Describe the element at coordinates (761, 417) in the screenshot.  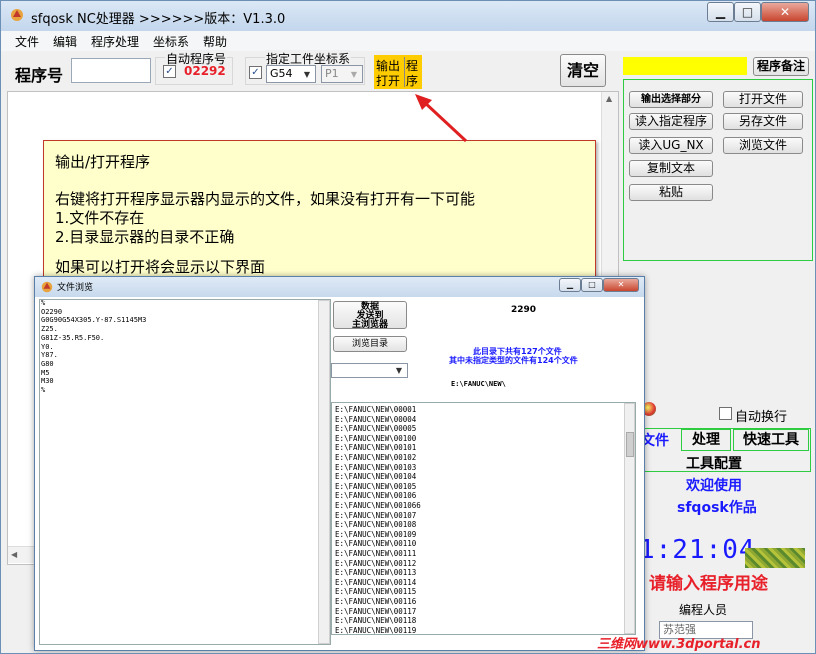
I see `auto-wrap-label: 自动换行` at that location.